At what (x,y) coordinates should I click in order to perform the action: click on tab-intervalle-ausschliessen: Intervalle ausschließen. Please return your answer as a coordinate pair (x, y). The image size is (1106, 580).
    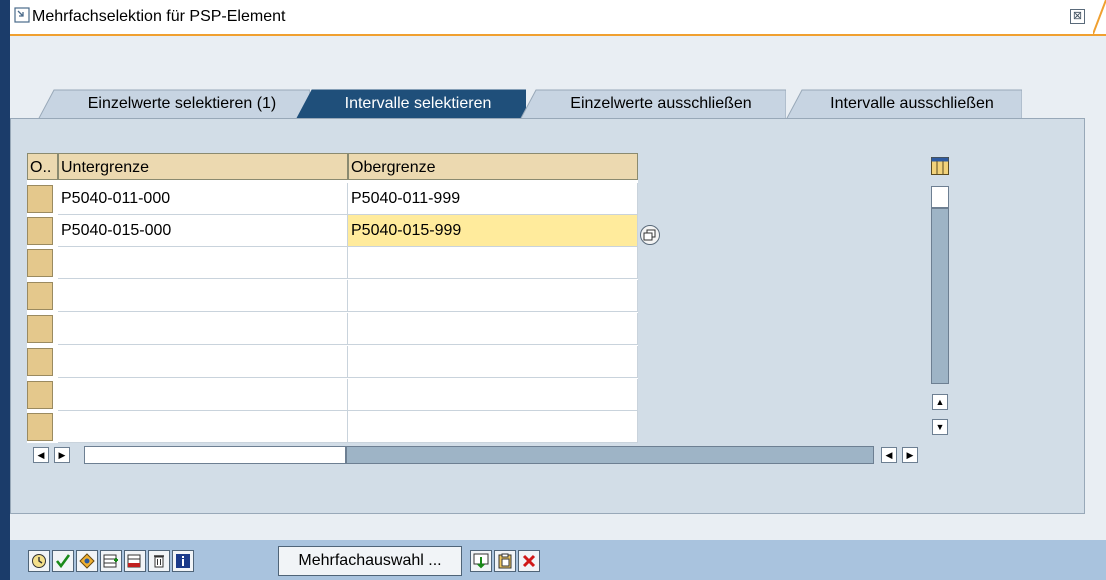
    Looking at the image, I should click on (904, 104).